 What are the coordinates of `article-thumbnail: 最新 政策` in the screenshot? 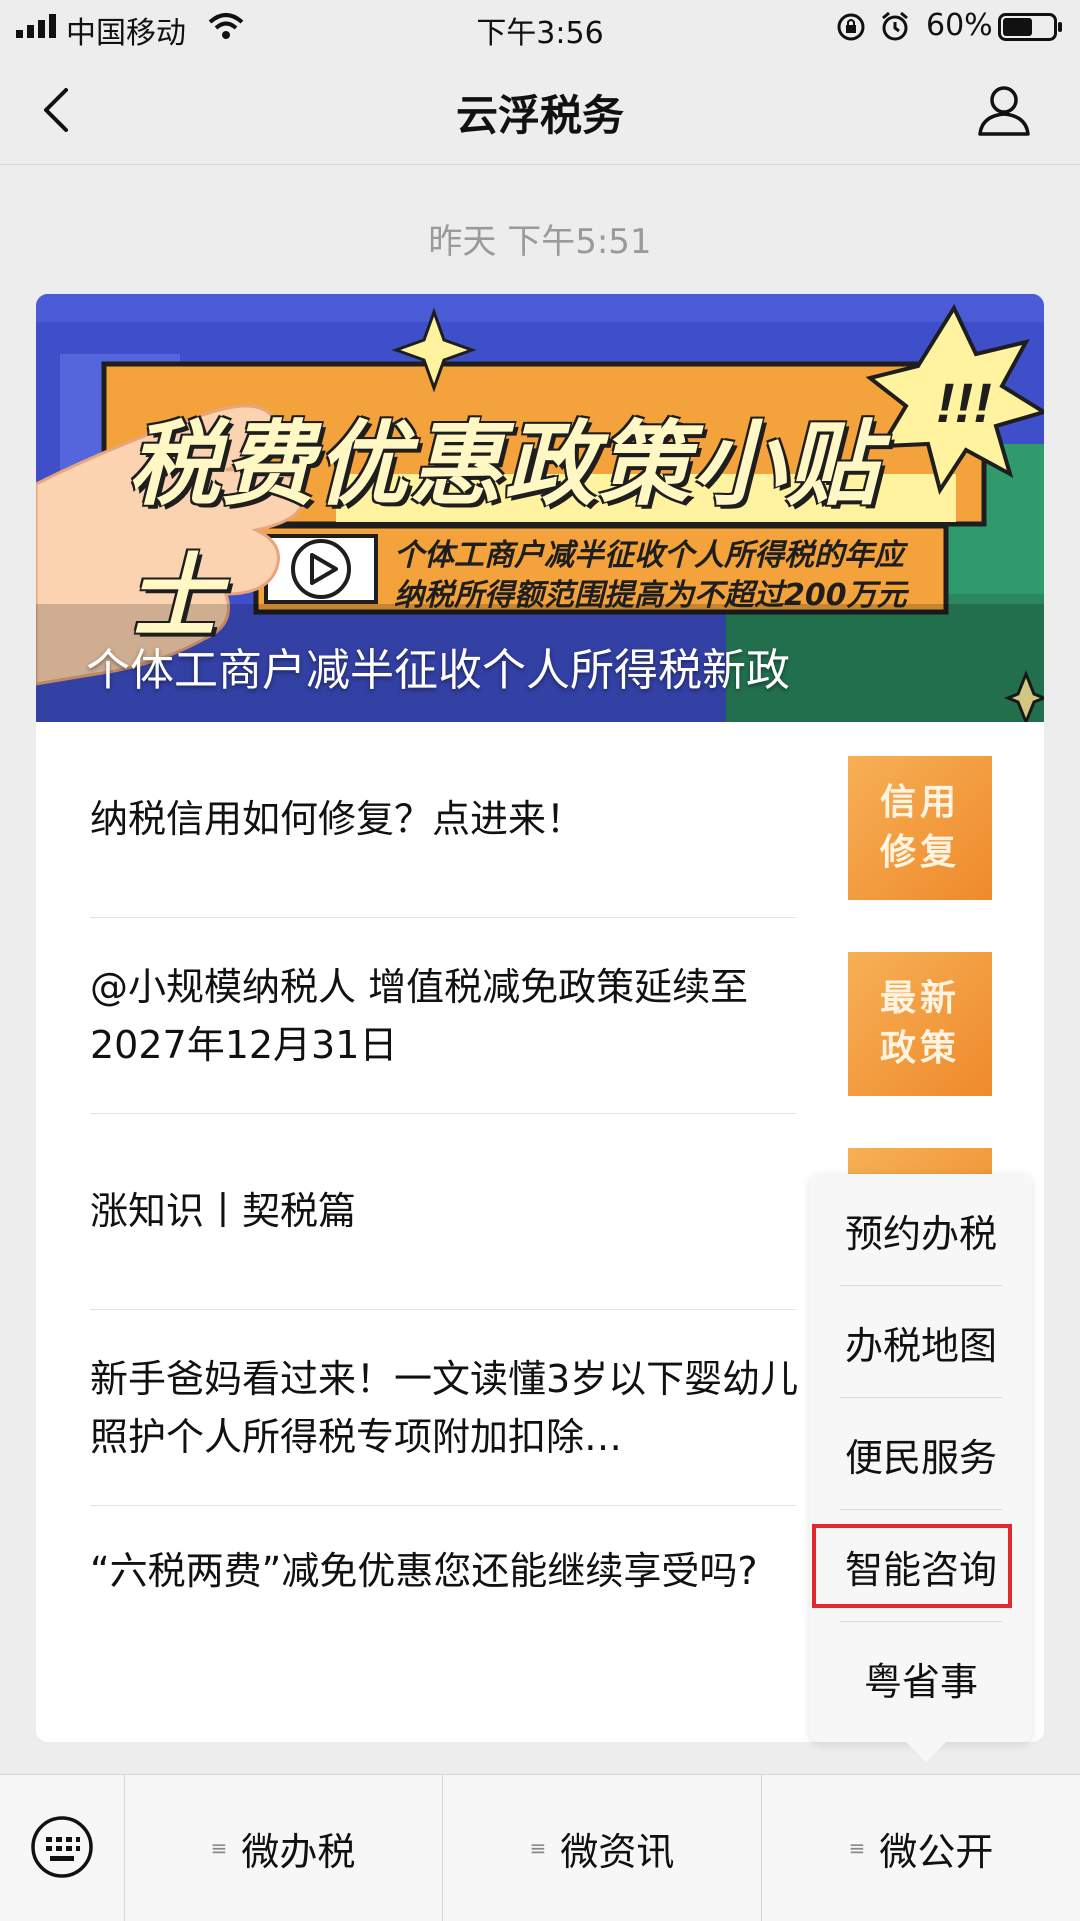 It's located at (920, 1024).